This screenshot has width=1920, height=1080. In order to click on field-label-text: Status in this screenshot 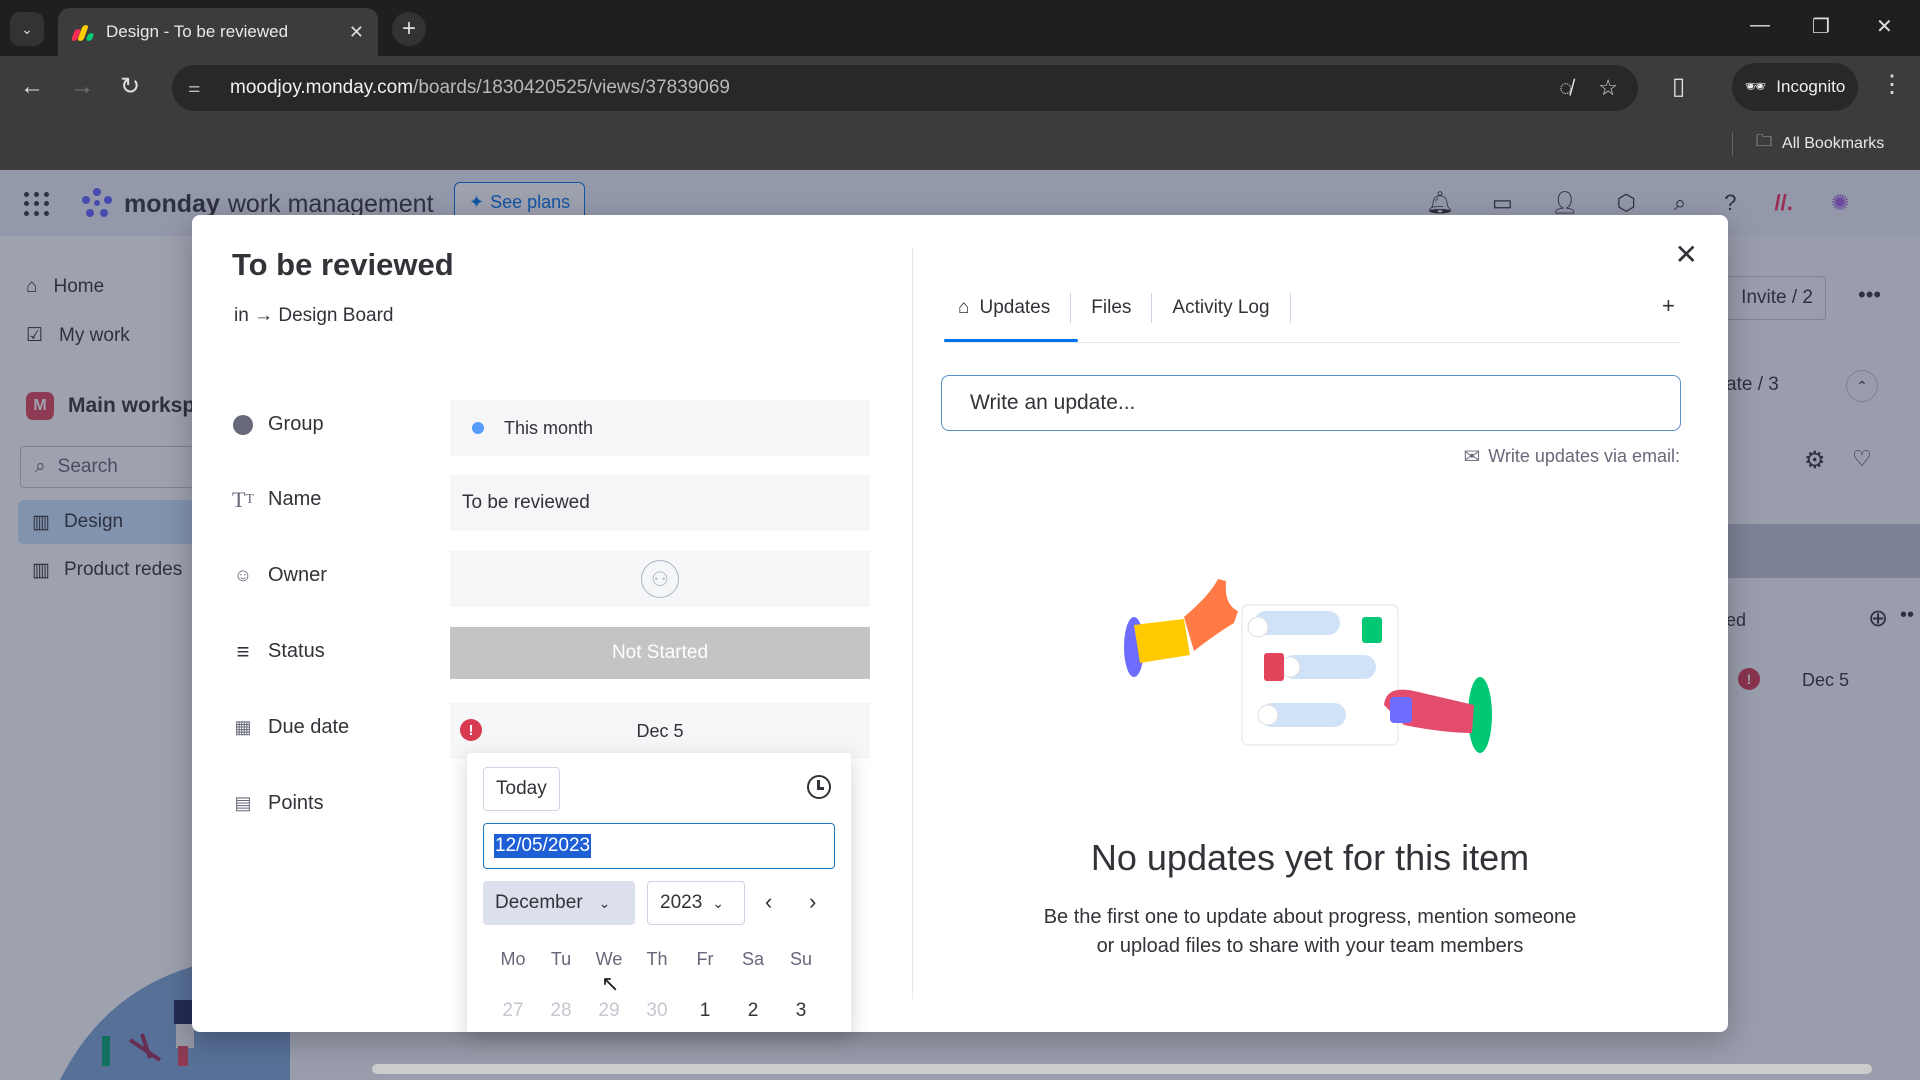, I will do `click(296, 651)`.